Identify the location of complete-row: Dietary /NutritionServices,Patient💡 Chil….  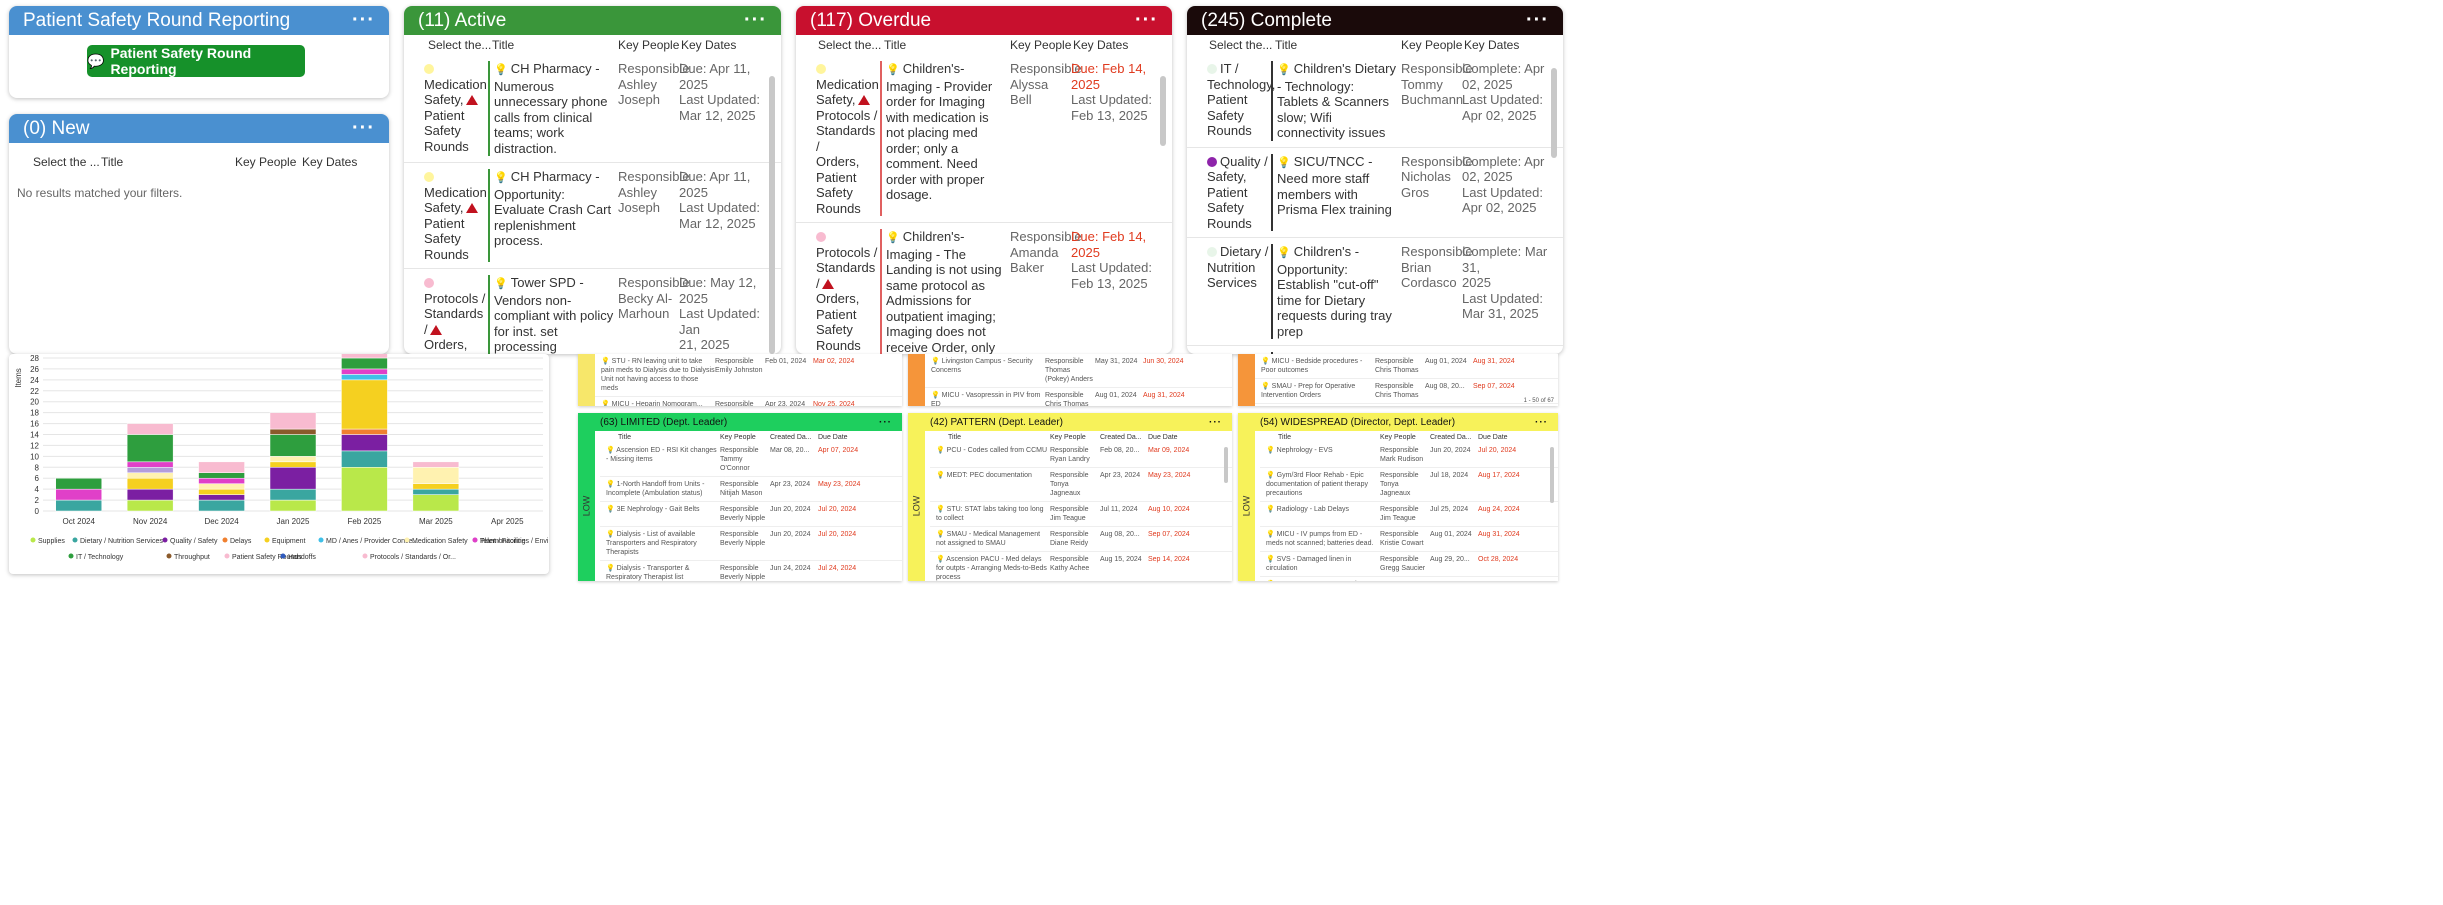
(1375, 350).